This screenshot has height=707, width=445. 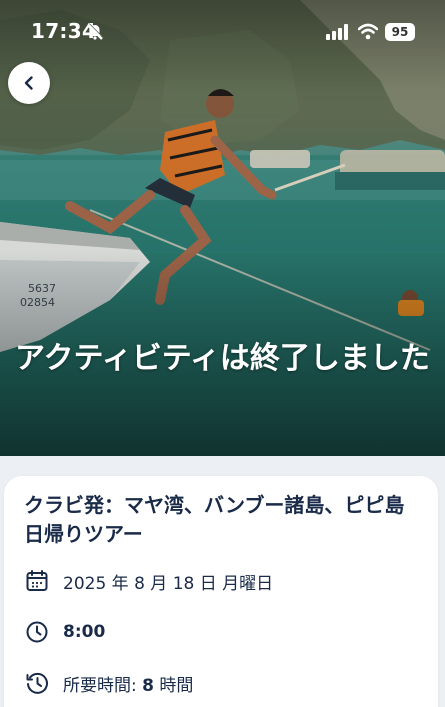 I want to click on activity-time: 8:00, so click(x=84, y=632).